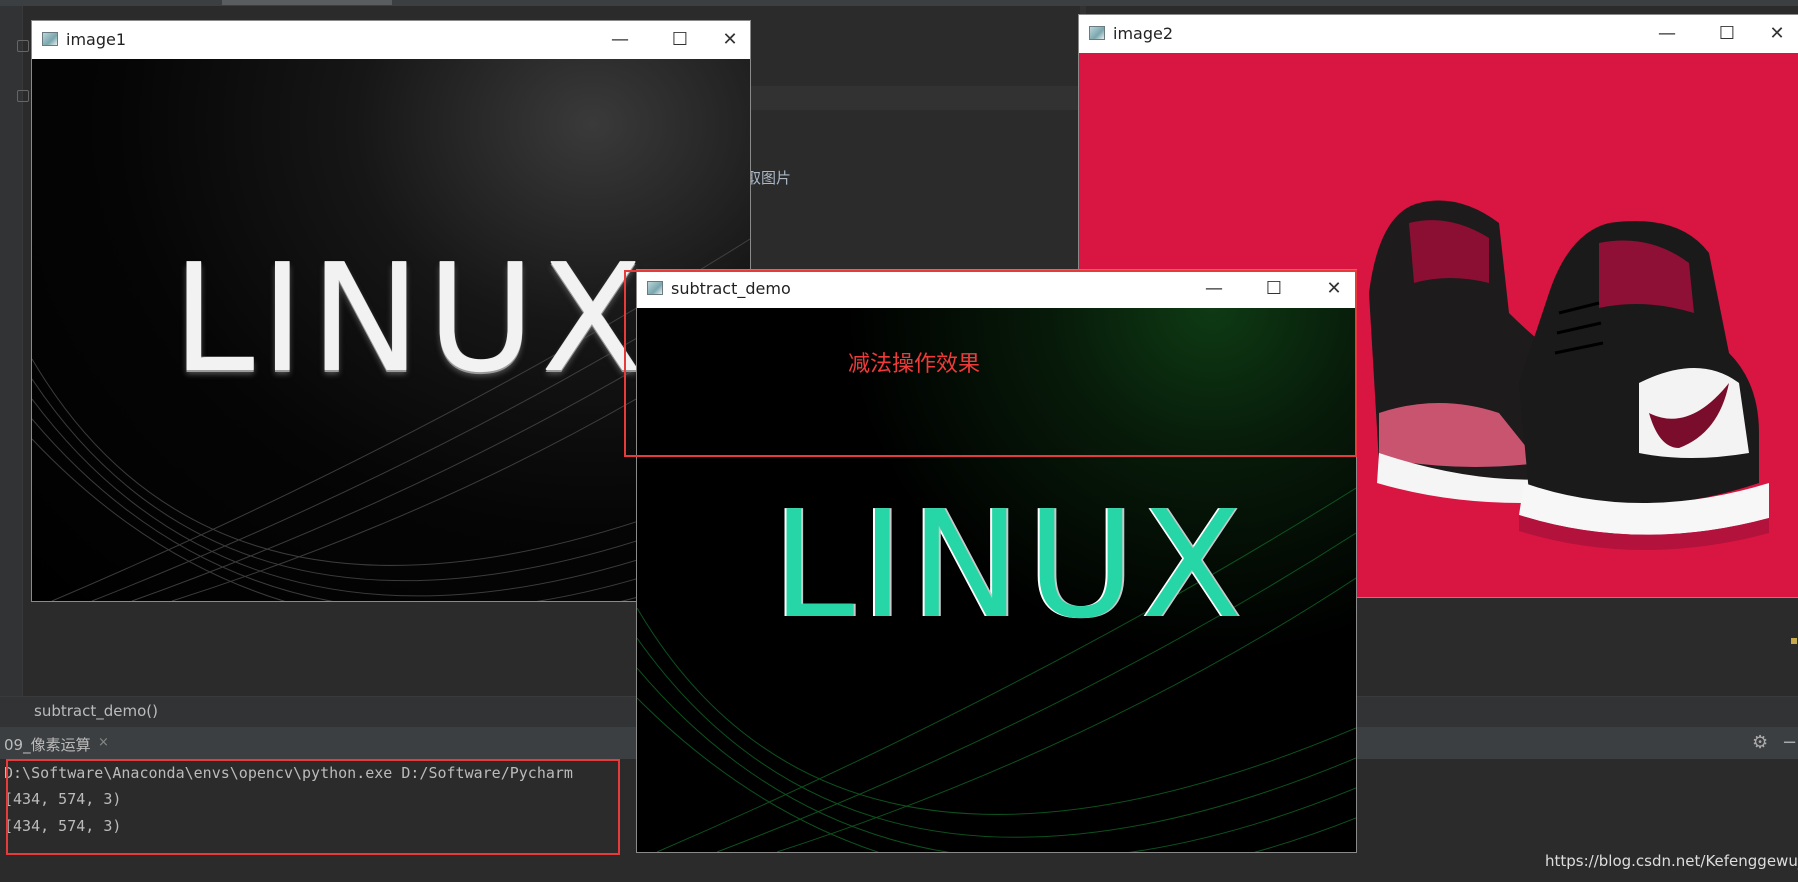 Image resolution: width=1798 pixels, height=882 pixels. I want to click on watermark-url: https://blog.csdn.net/Kefenggewu_, so click(1671, 861).